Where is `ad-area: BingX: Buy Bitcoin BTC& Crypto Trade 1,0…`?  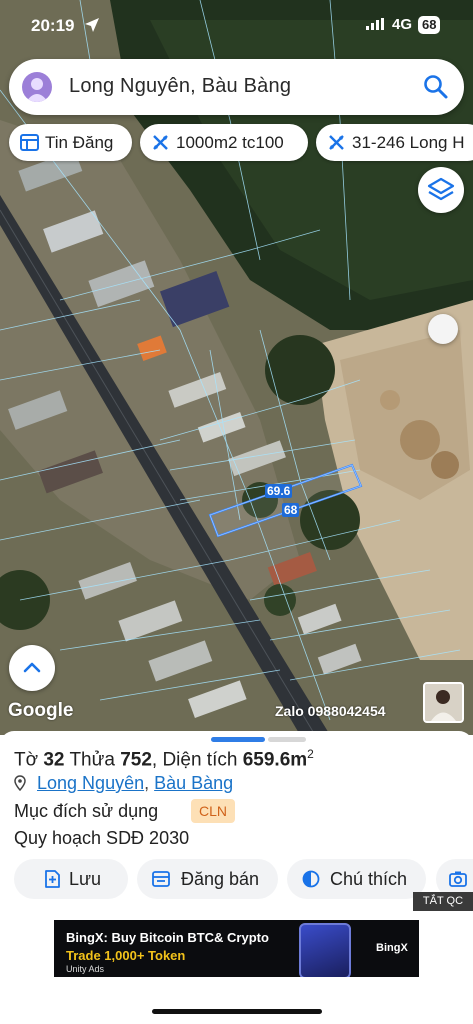 ad-area: BingX: Buy Bitcoin BTC& Crypto Trade 1,0… is located at coordinates (236, 967).